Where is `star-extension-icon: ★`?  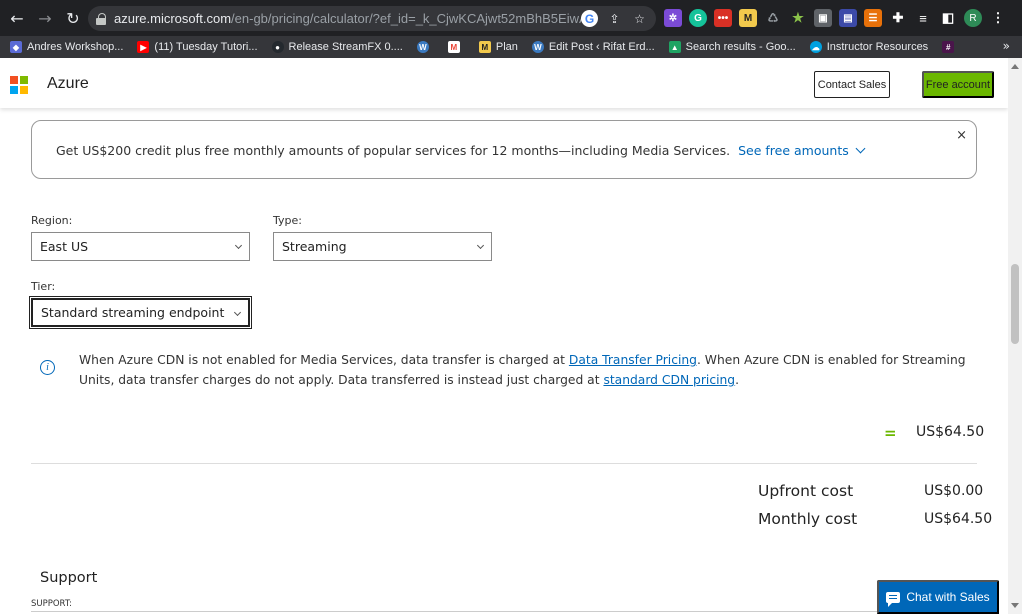
star-extension-icon: ★ is located at coordinates (798, 18).